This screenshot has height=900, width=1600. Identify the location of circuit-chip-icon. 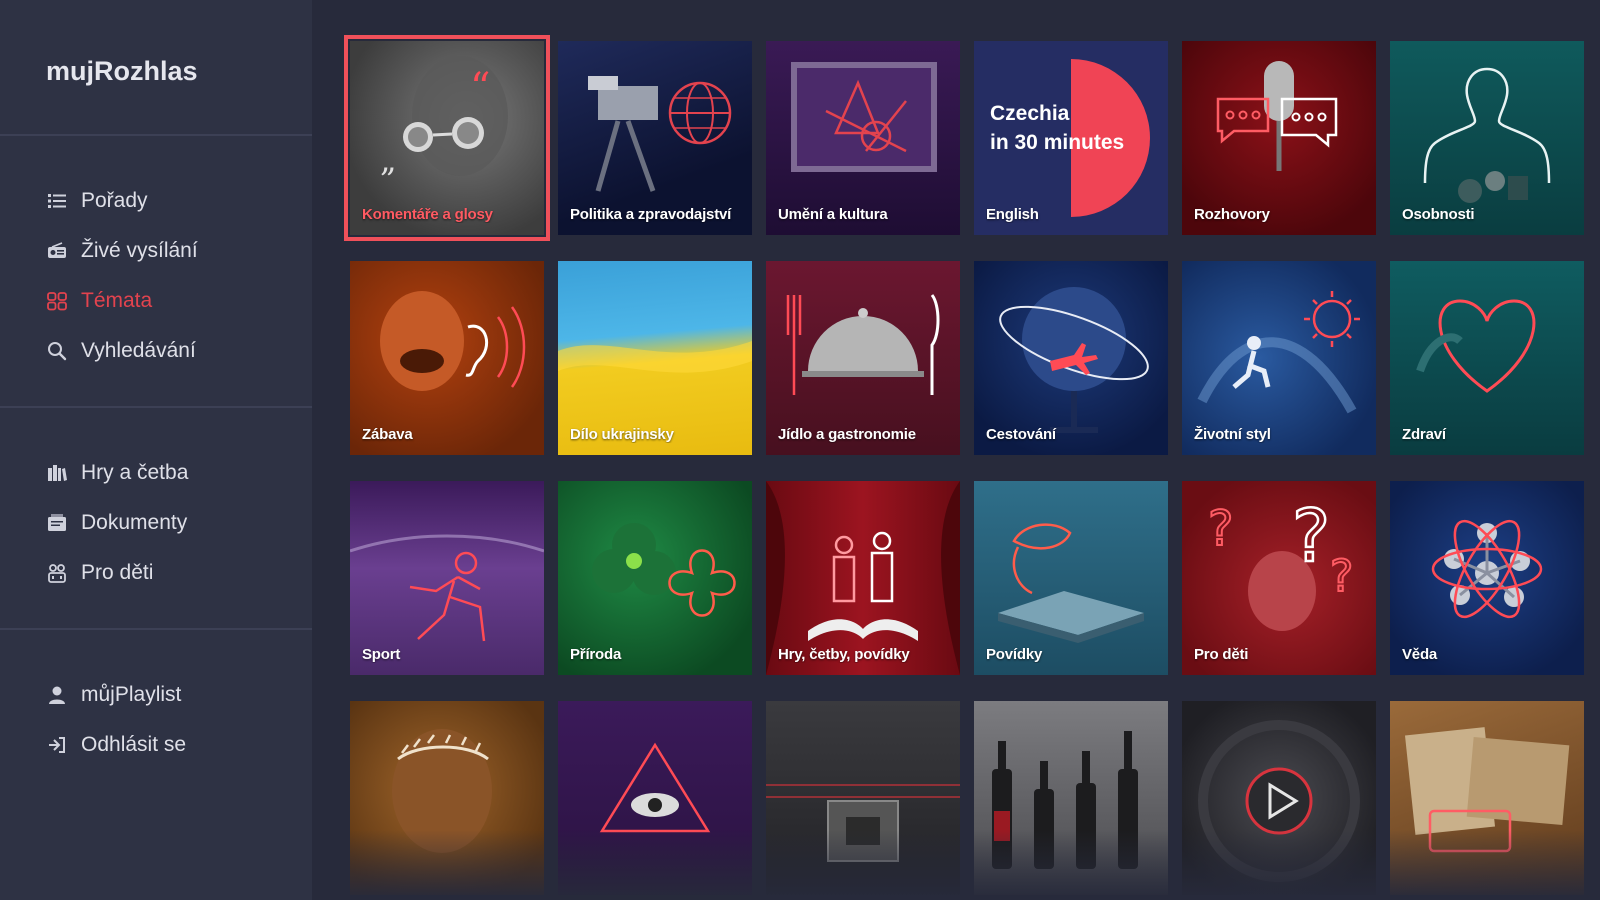
(863, 823).